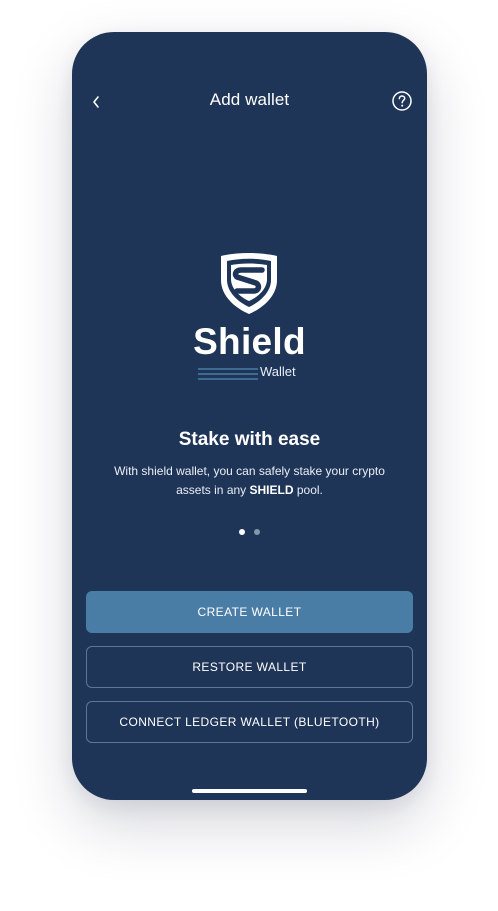  What do you see at coordinates (249, 612) in the screenshot?
I see `create-wallet-button: CREATE WALLET` at bounding box center [249, 612].